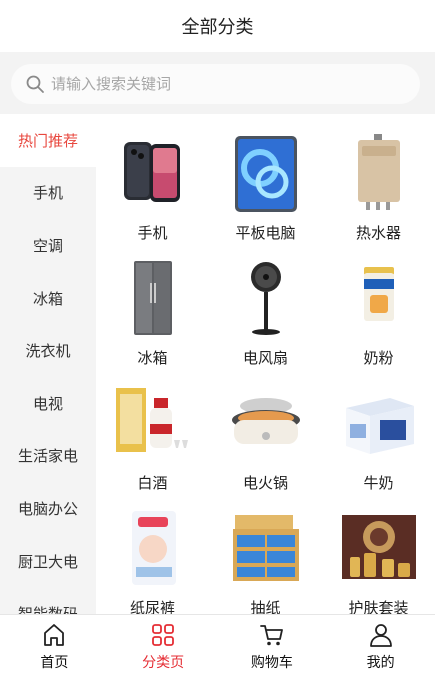 The height and width of the screenshot is (673, 435). Describe the element at coordinates (266, 174) in the screenshot. I see `tablet-image` at that location.